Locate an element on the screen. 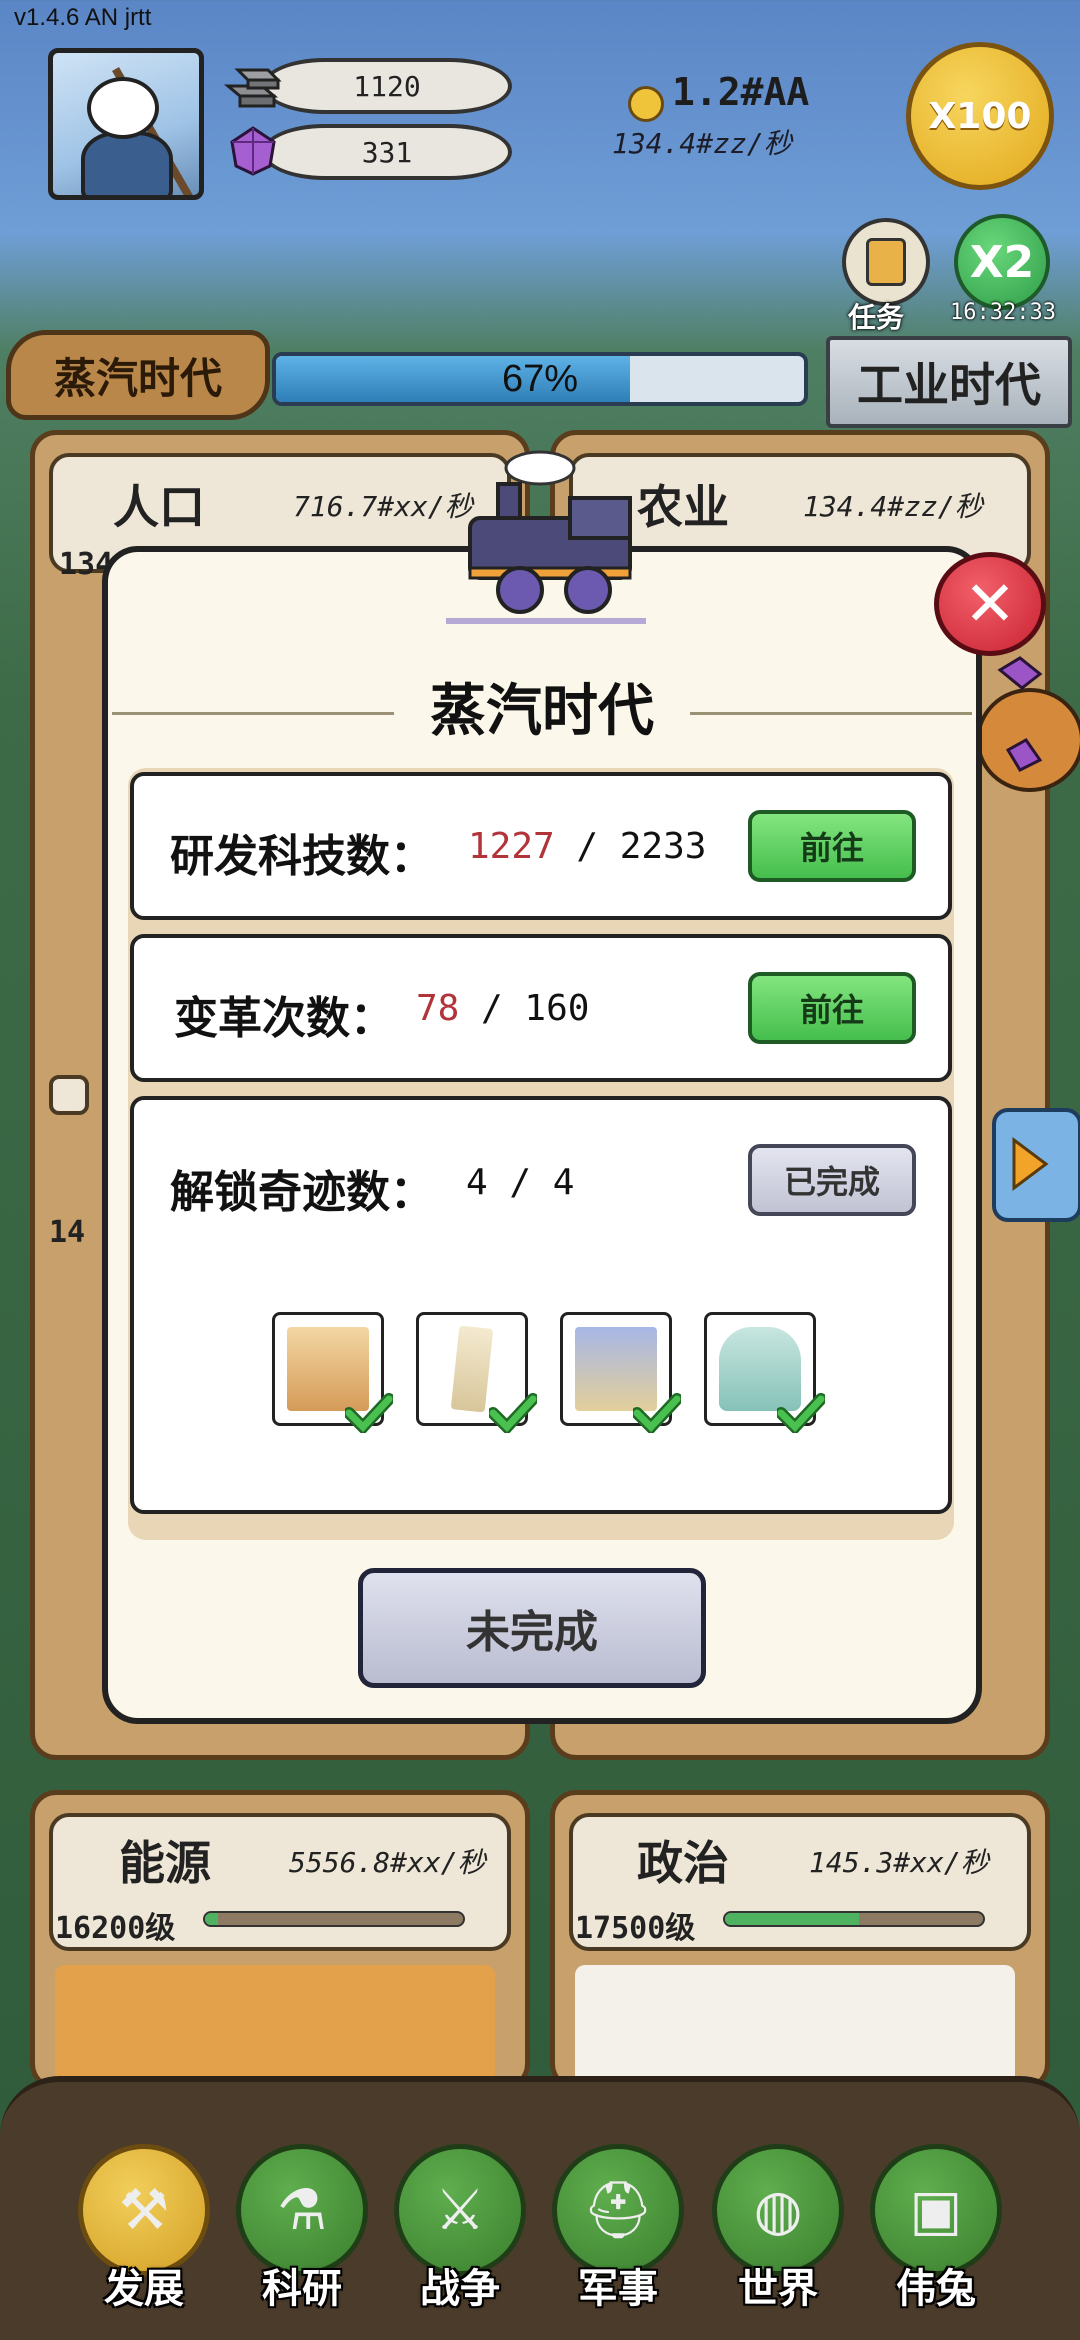 This screenshot has height=2340, width=1080. steam-train-icon is located at coordinates (546, 537).